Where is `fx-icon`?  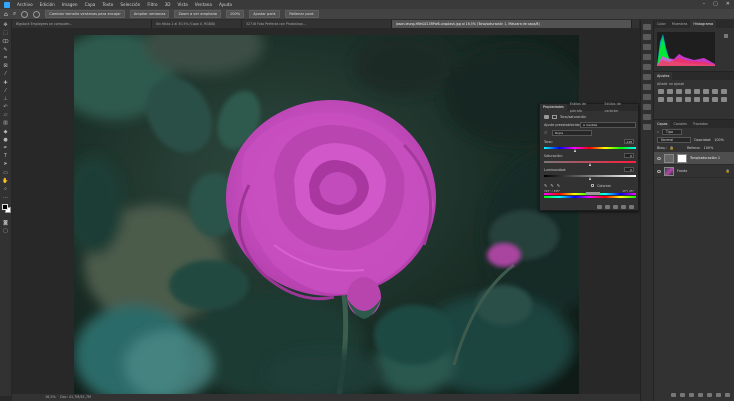 fx-icon is located at coordinates (682, 395).